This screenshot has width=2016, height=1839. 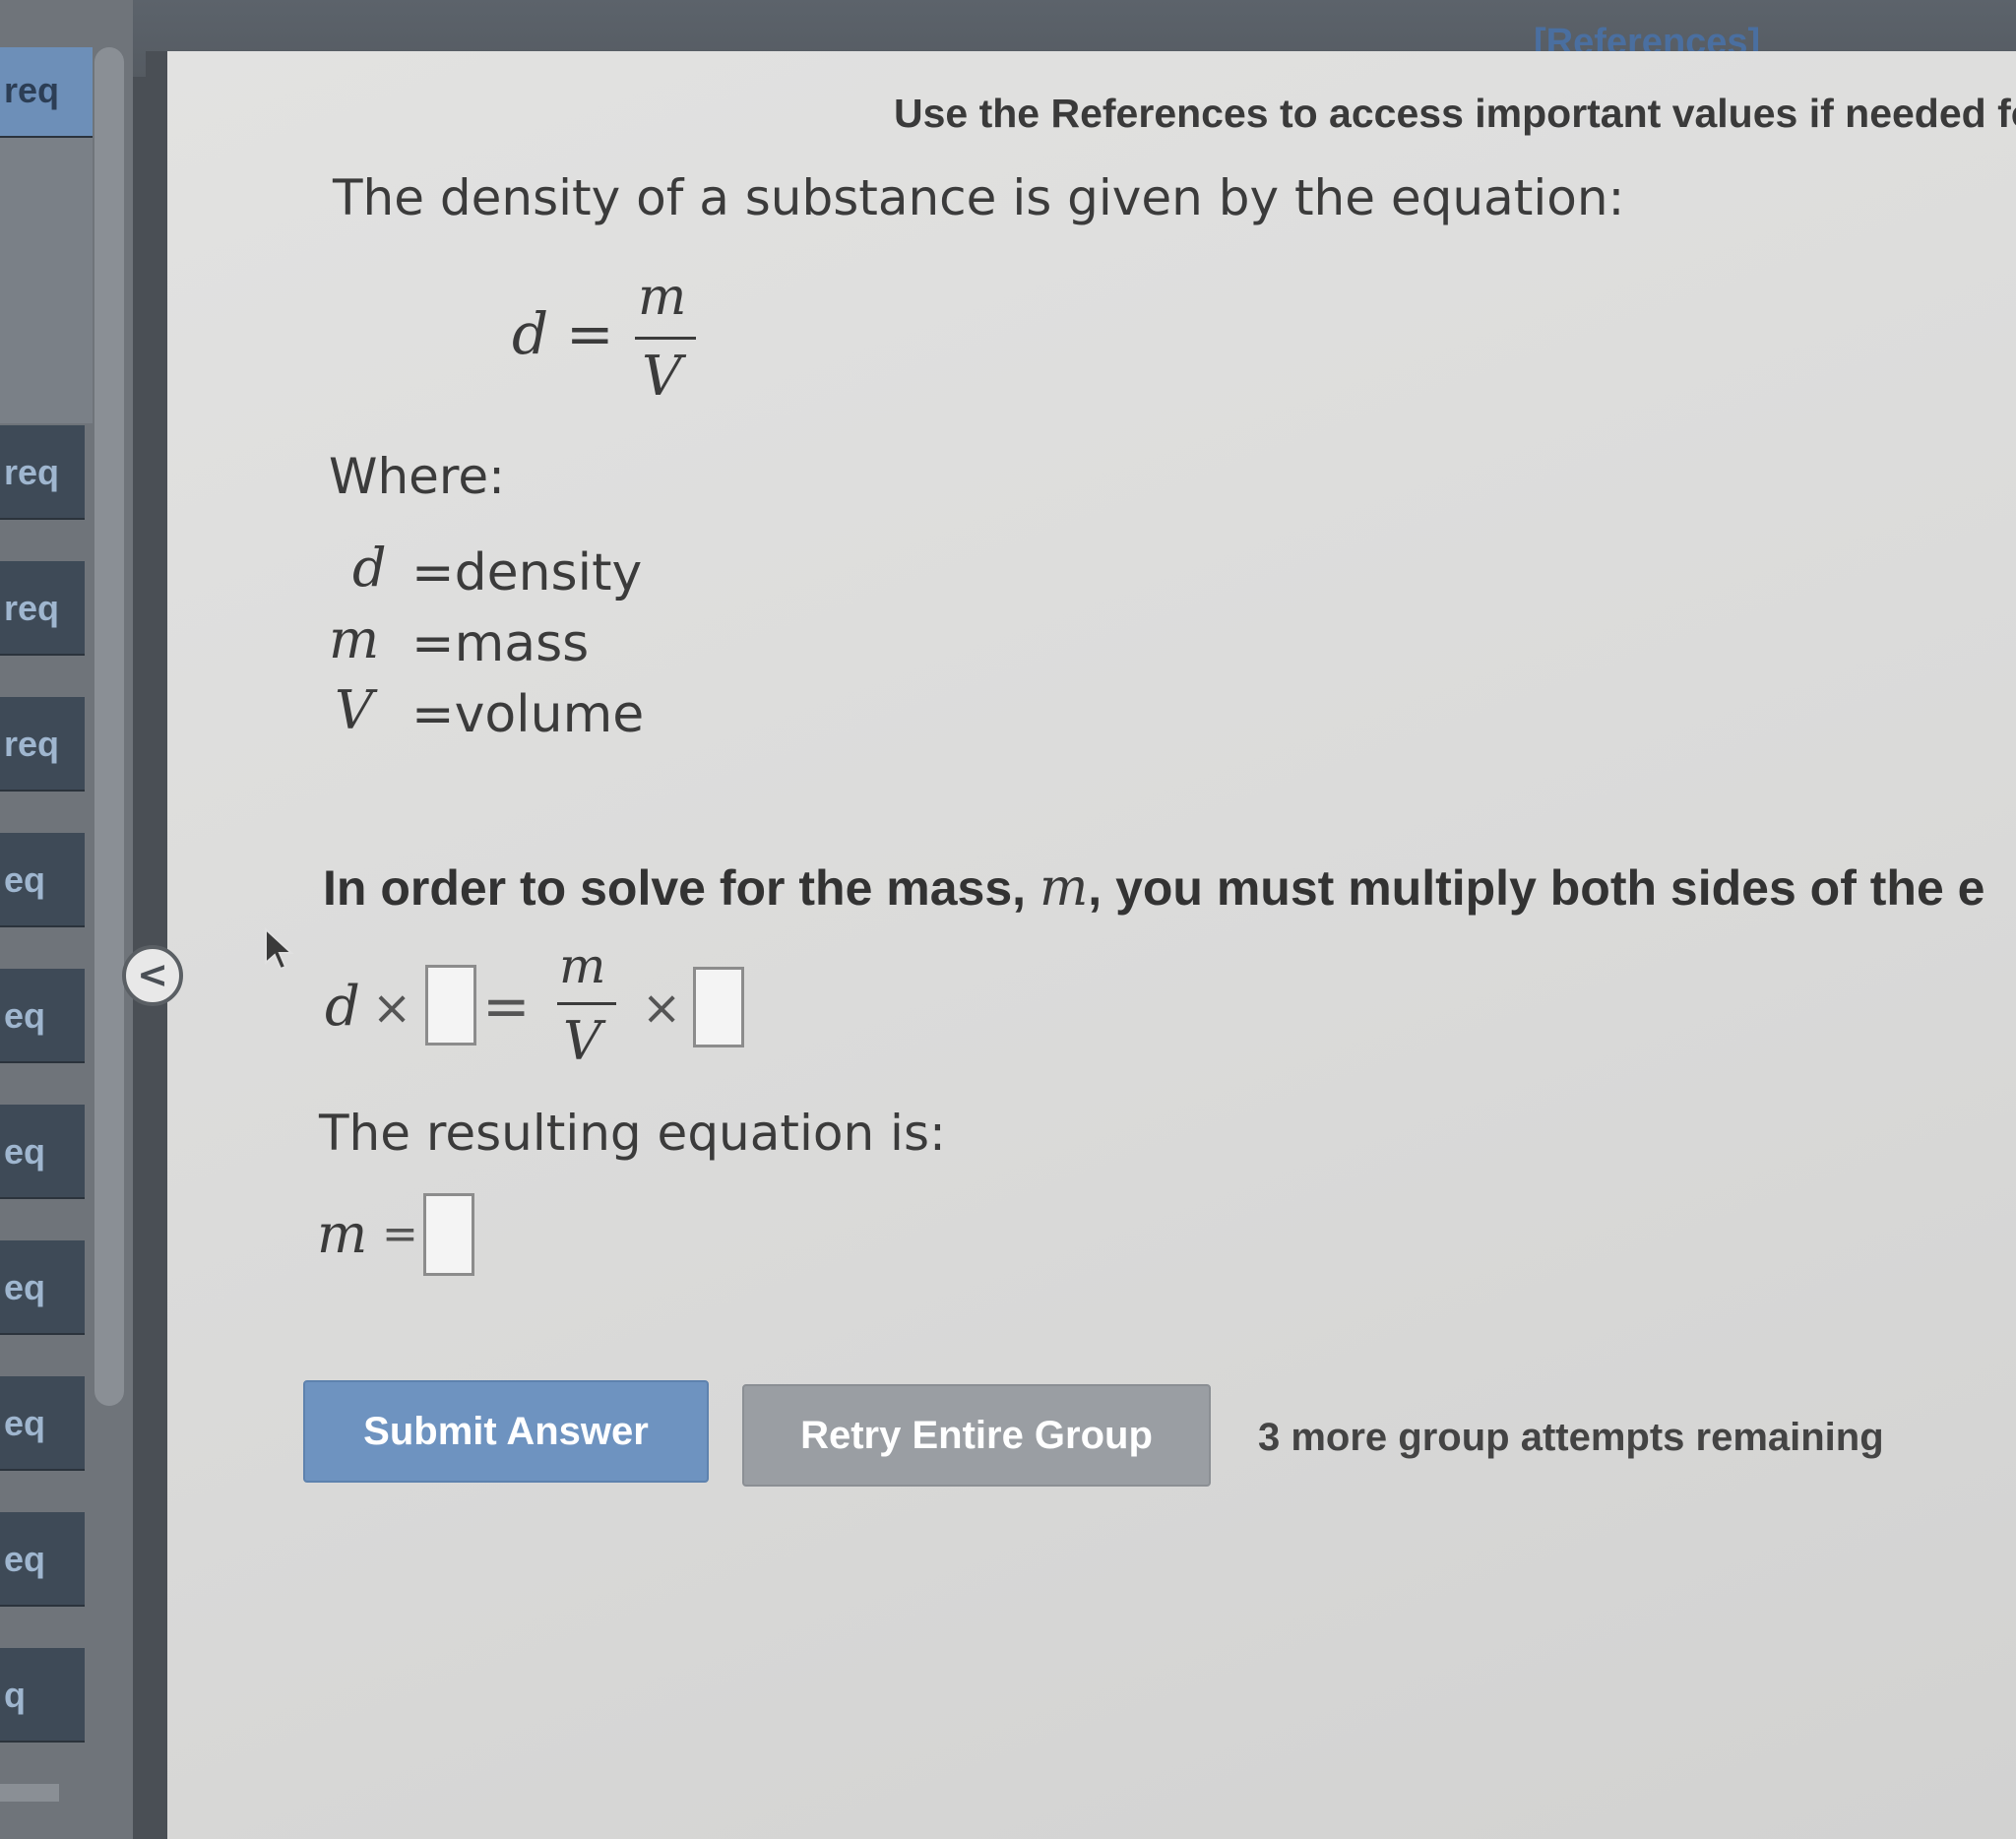 What do you see at coordinates (42, 1695) in the screenshot?
I see `sidebar-item-11: q` at bounding box center [42, 1695].